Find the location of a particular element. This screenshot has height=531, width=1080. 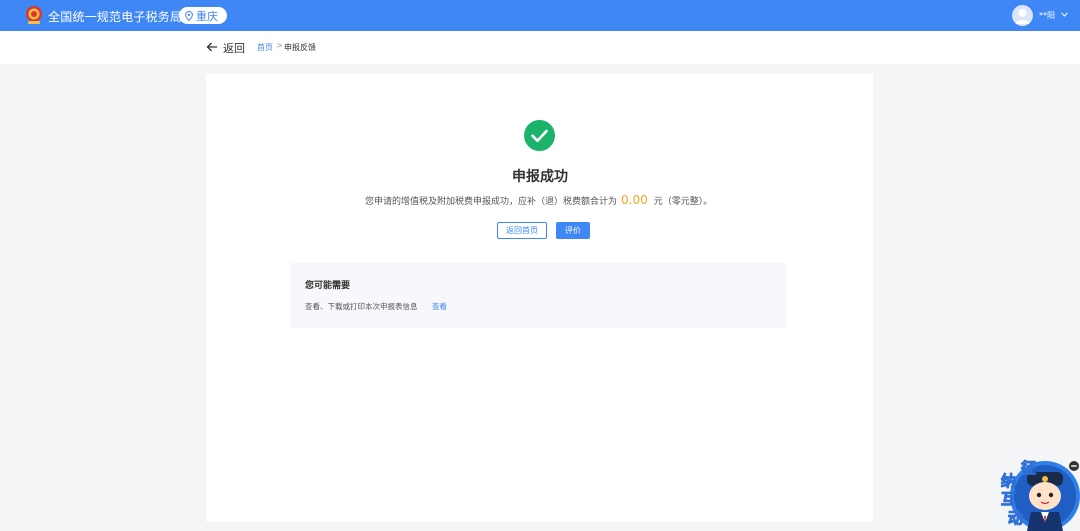

result-amount: 0.00 is located at coordinates (634, 200).